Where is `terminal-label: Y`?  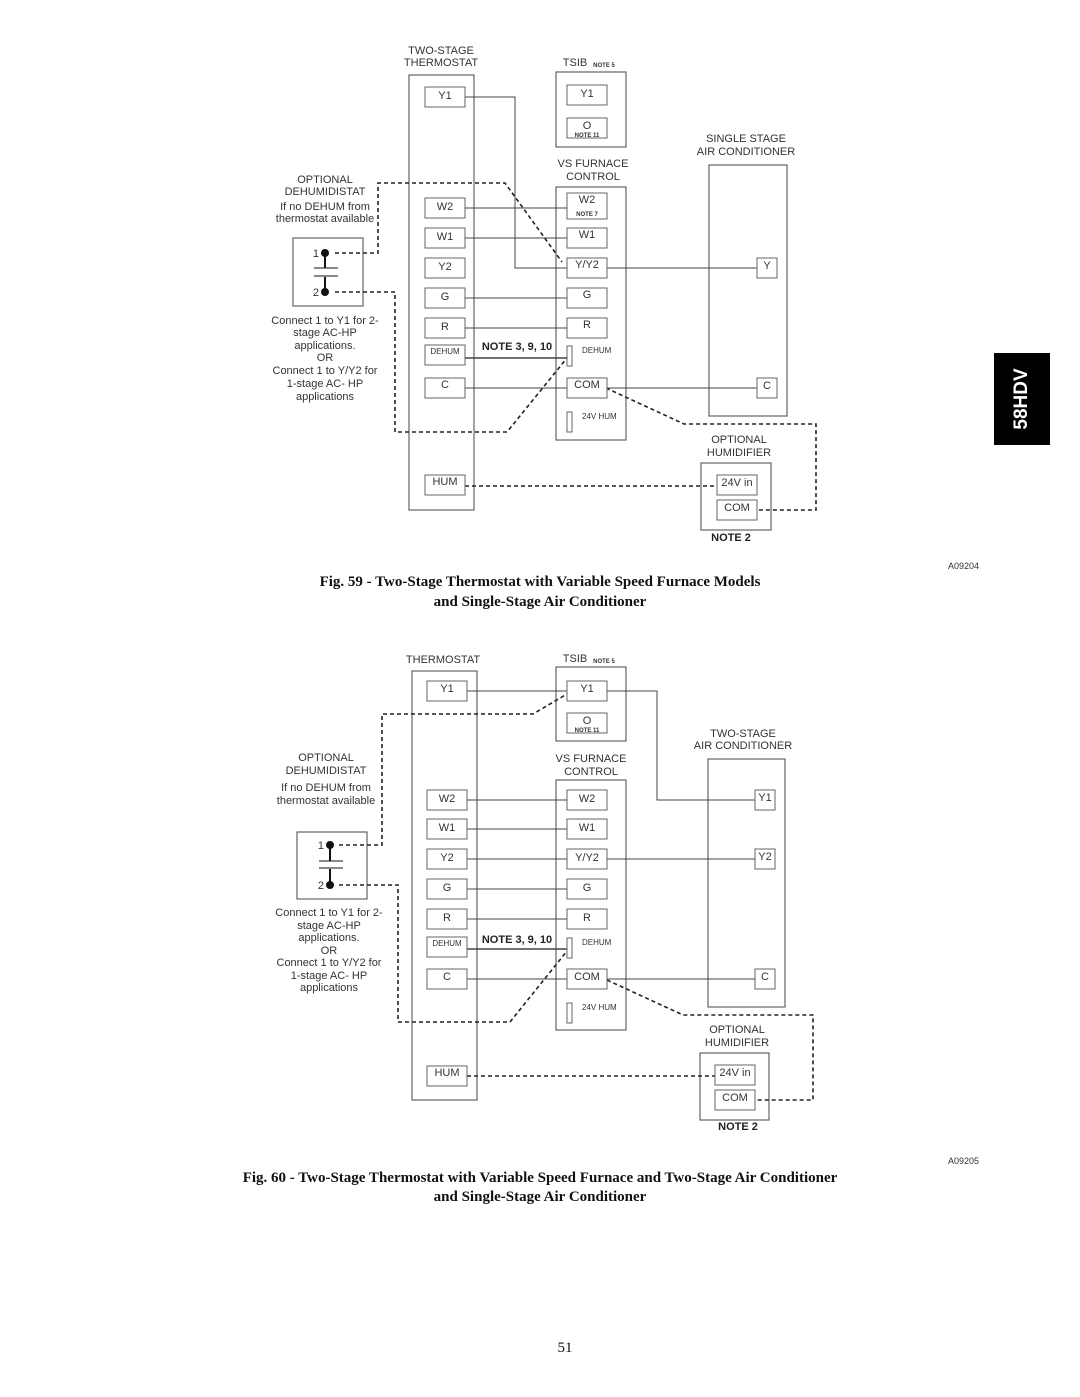 terminal-label: Y is located at coordinates (767, 266).